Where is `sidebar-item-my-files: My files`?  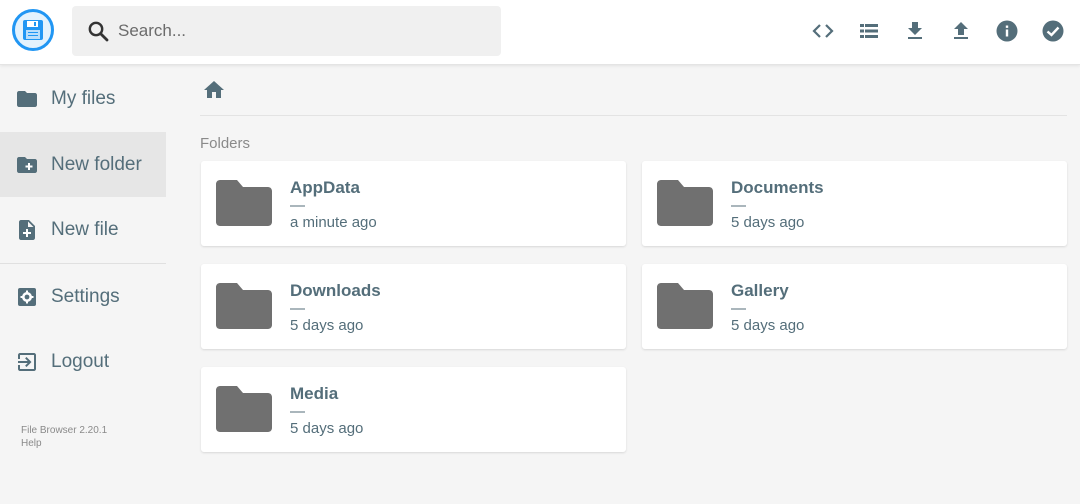
sidebar-item-my-files: My files is located at coordinates (83, 98).